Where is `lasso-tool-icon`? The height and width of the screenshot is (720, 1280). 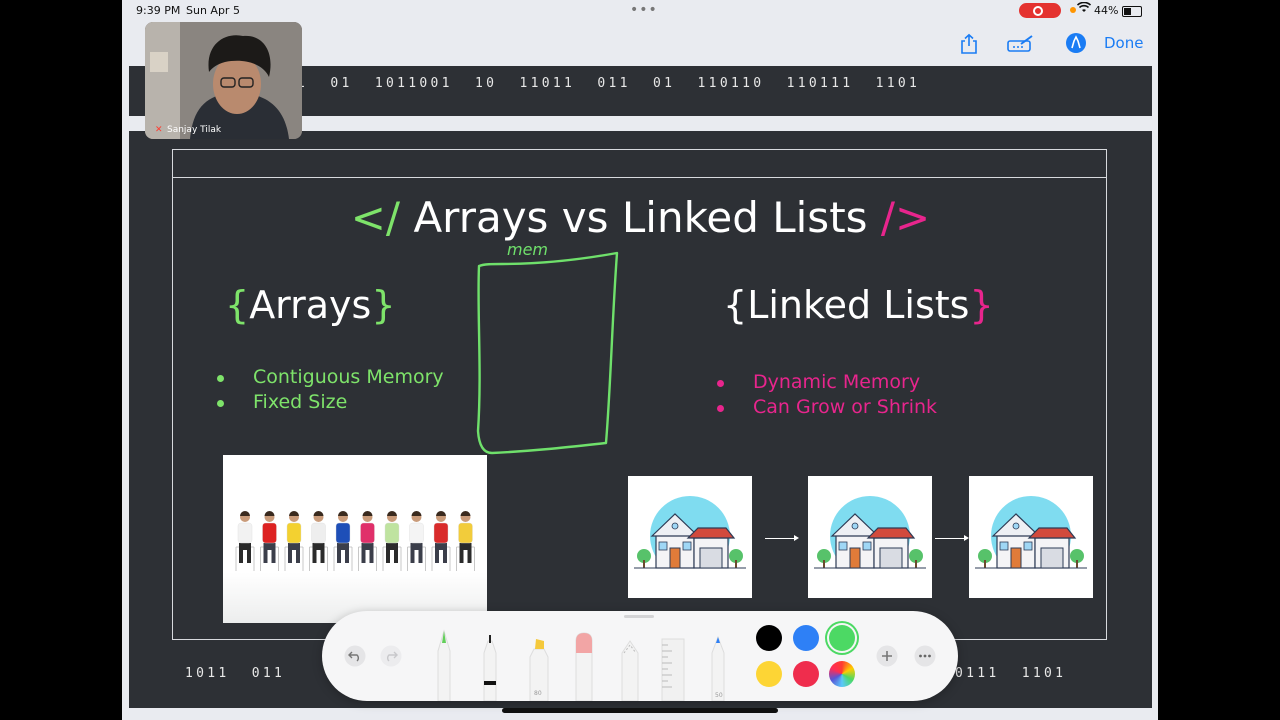
lasso-tool-icon is located at coordinates (630, 670).